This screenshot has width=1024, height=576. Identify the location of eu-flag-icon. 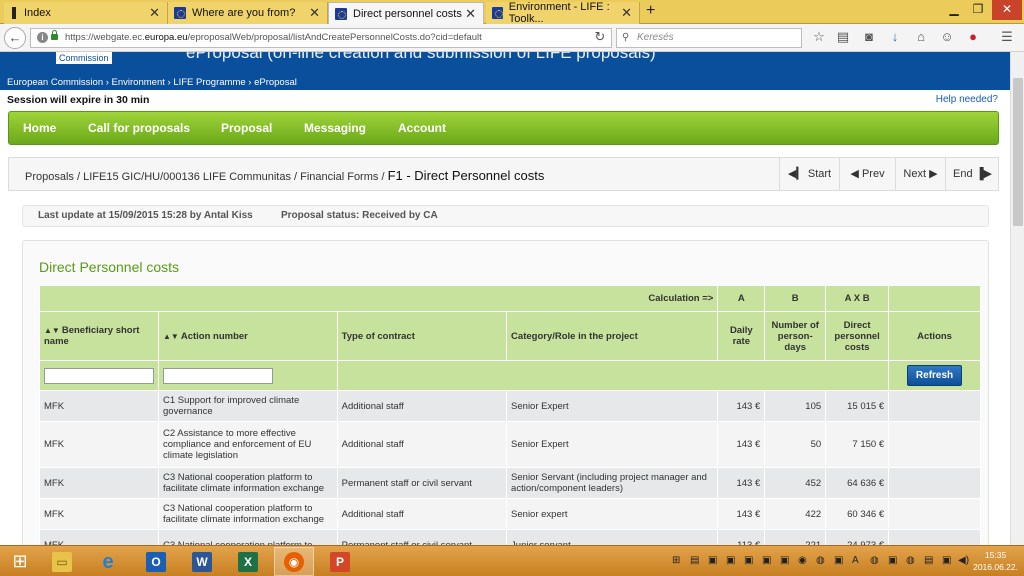
(180, 13).